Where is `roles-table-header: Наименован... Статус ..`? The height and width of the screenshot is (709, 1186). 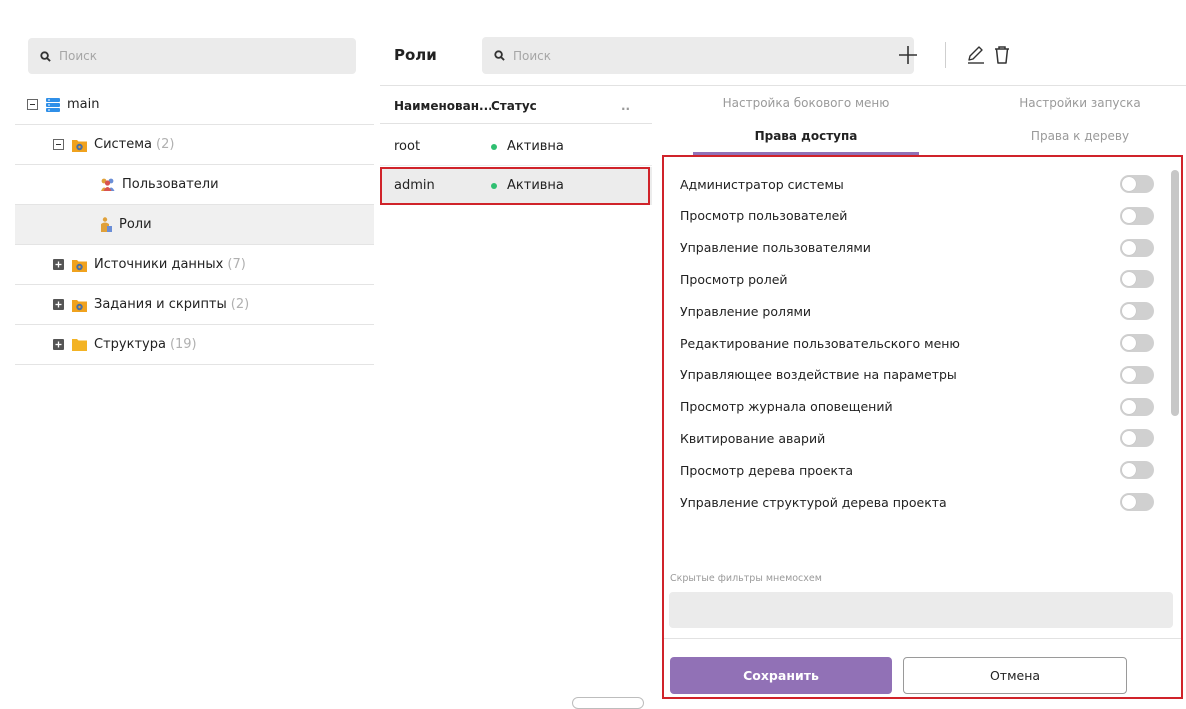
roles-table-header: Наименован... Статус .. is located at coordinates (516, 106).